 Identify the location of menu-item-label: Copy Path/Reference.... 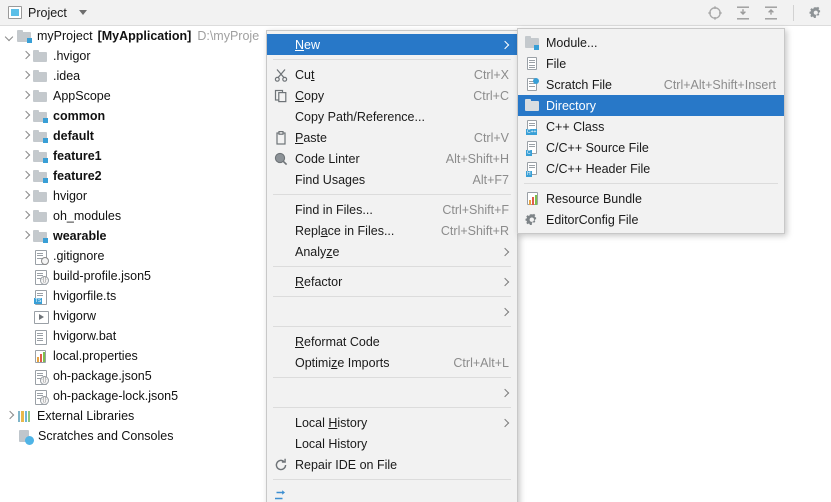
(360, 116).